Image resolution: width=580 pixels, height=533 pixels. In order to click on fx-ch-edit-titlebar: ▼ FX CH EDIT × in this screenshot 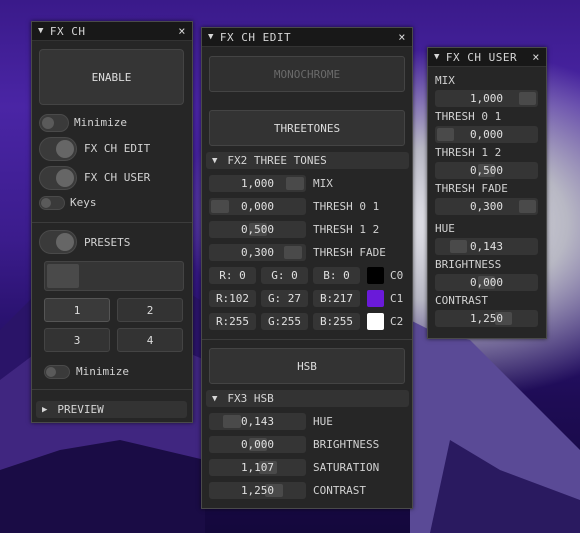, I will do `click(307, 37)`.